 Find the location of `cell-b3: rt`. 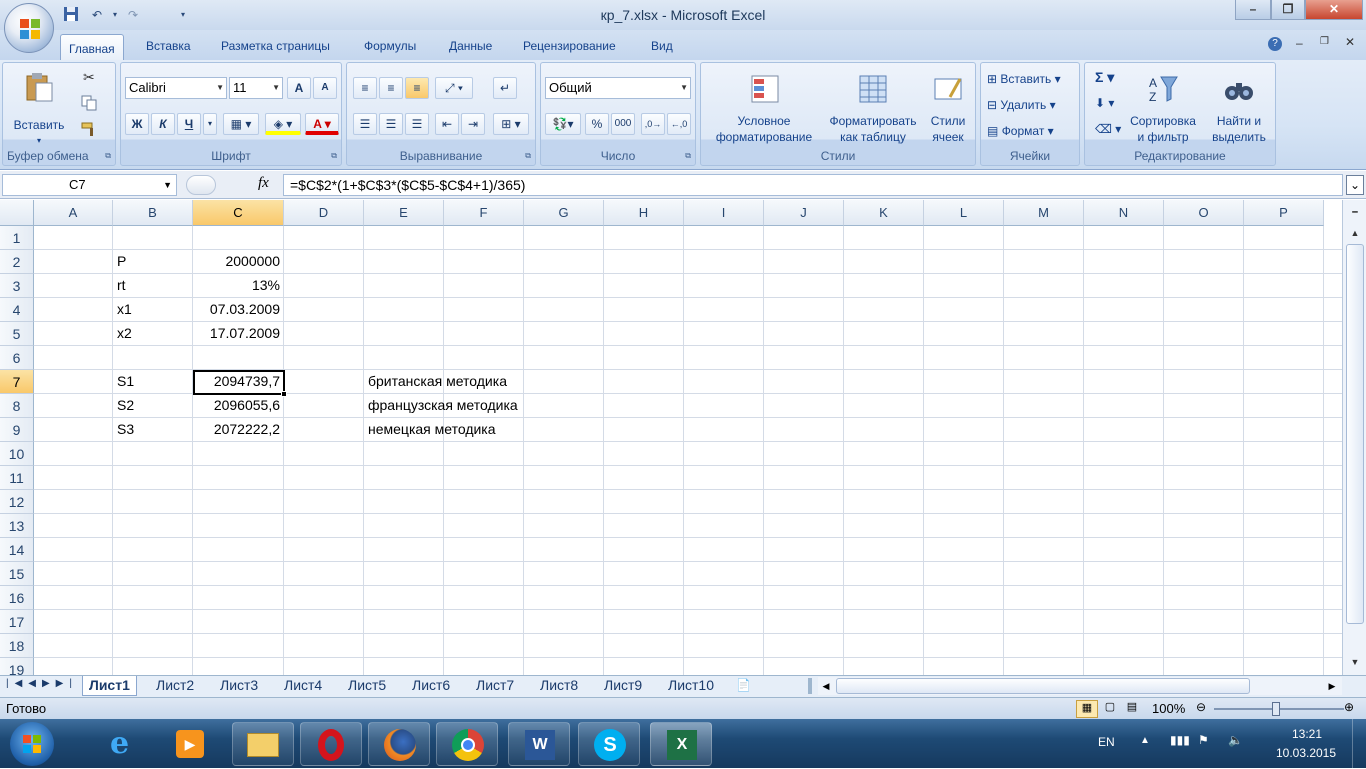

cell-b3: rt is located at coordinates (121, 286).